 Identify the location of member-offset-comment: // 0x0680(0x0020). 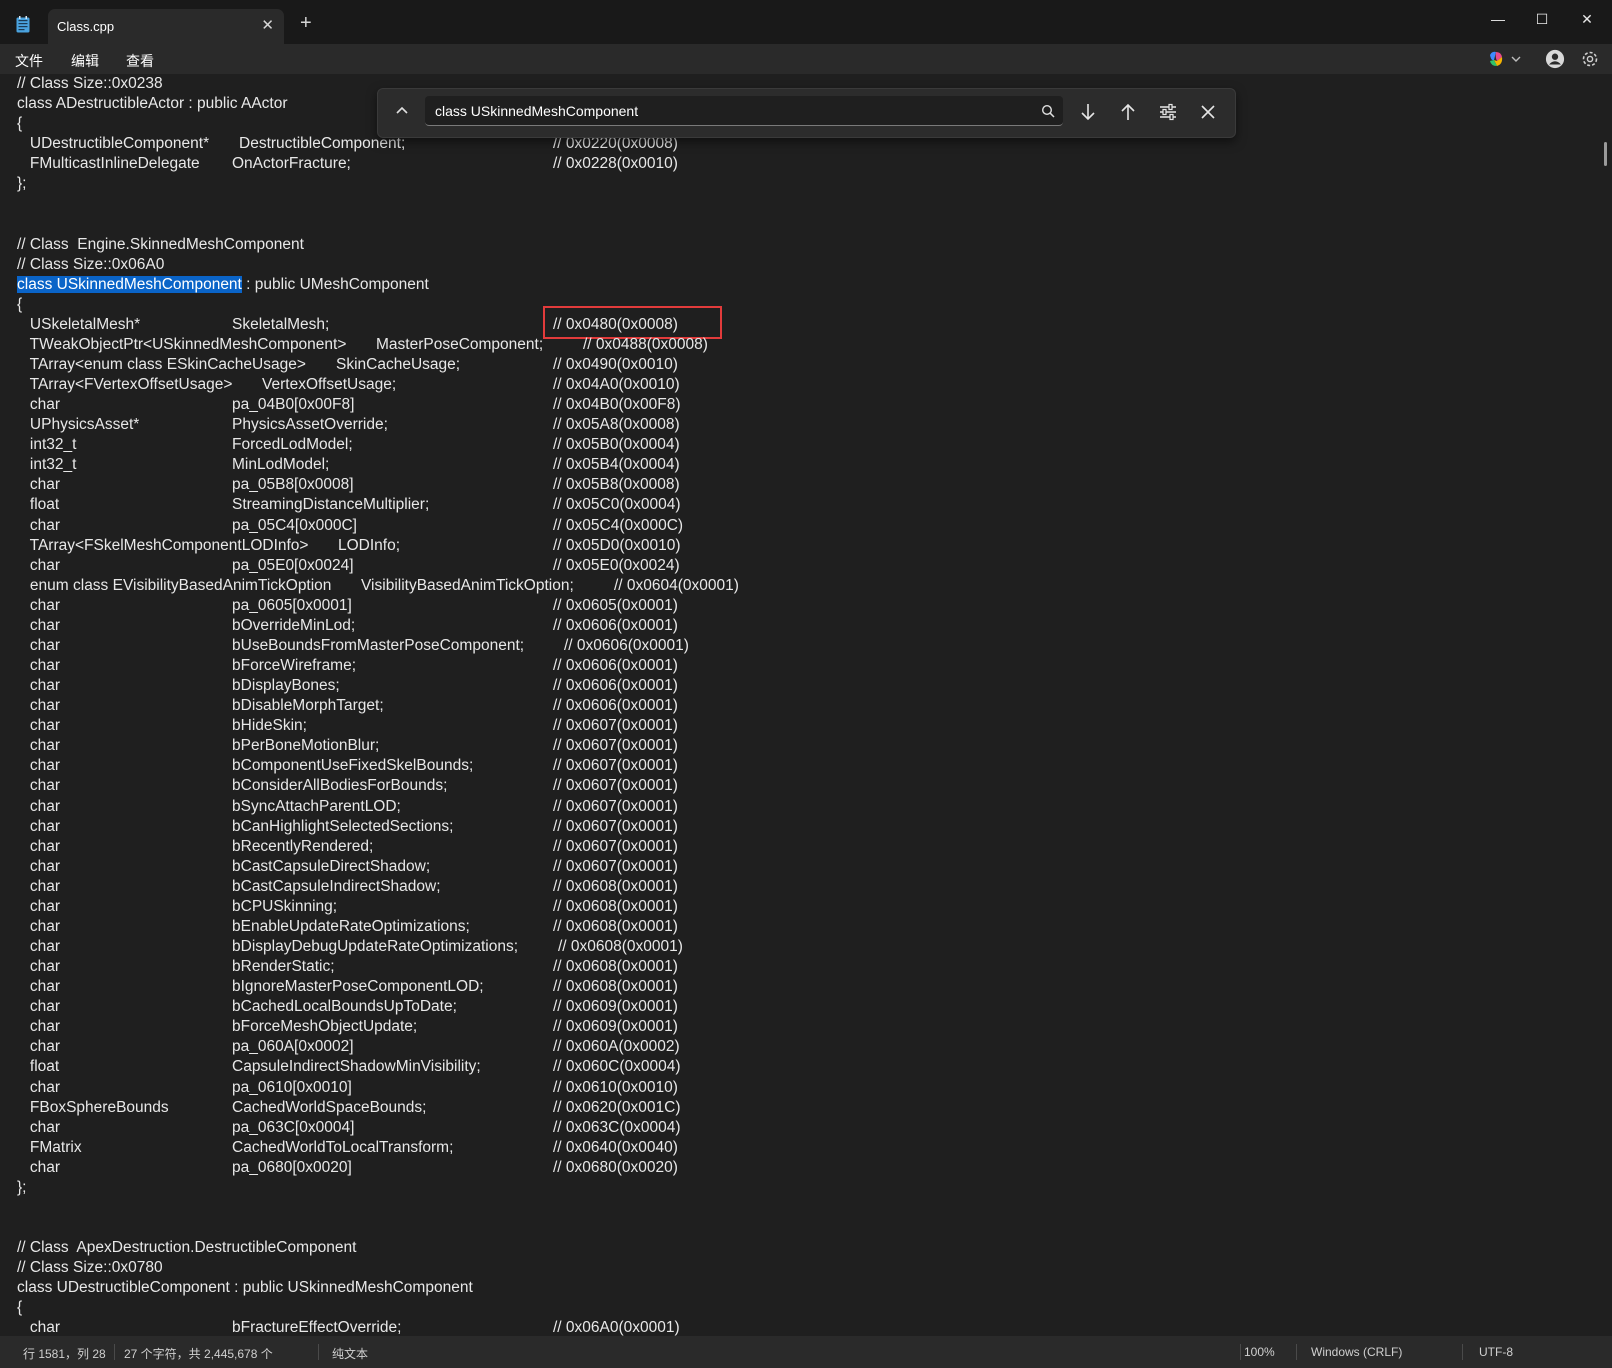
(615, 1167).